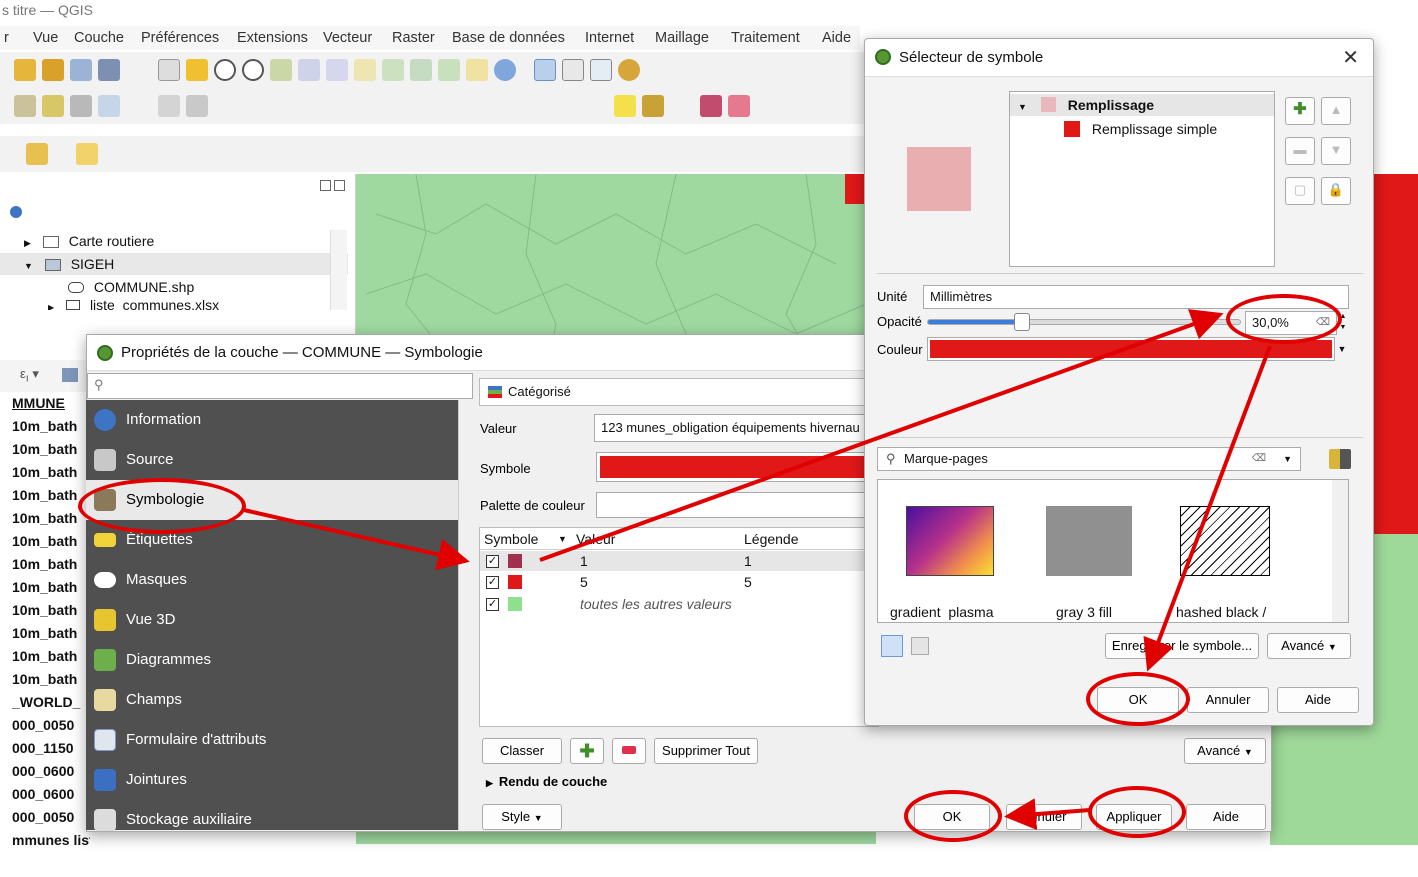 This screenshot has height=877, width=1418. What do you see at coordinates (1047, 814) in the screenshot?
I see `arrow-apply-to-ok` at bounding box center [1047, 814].